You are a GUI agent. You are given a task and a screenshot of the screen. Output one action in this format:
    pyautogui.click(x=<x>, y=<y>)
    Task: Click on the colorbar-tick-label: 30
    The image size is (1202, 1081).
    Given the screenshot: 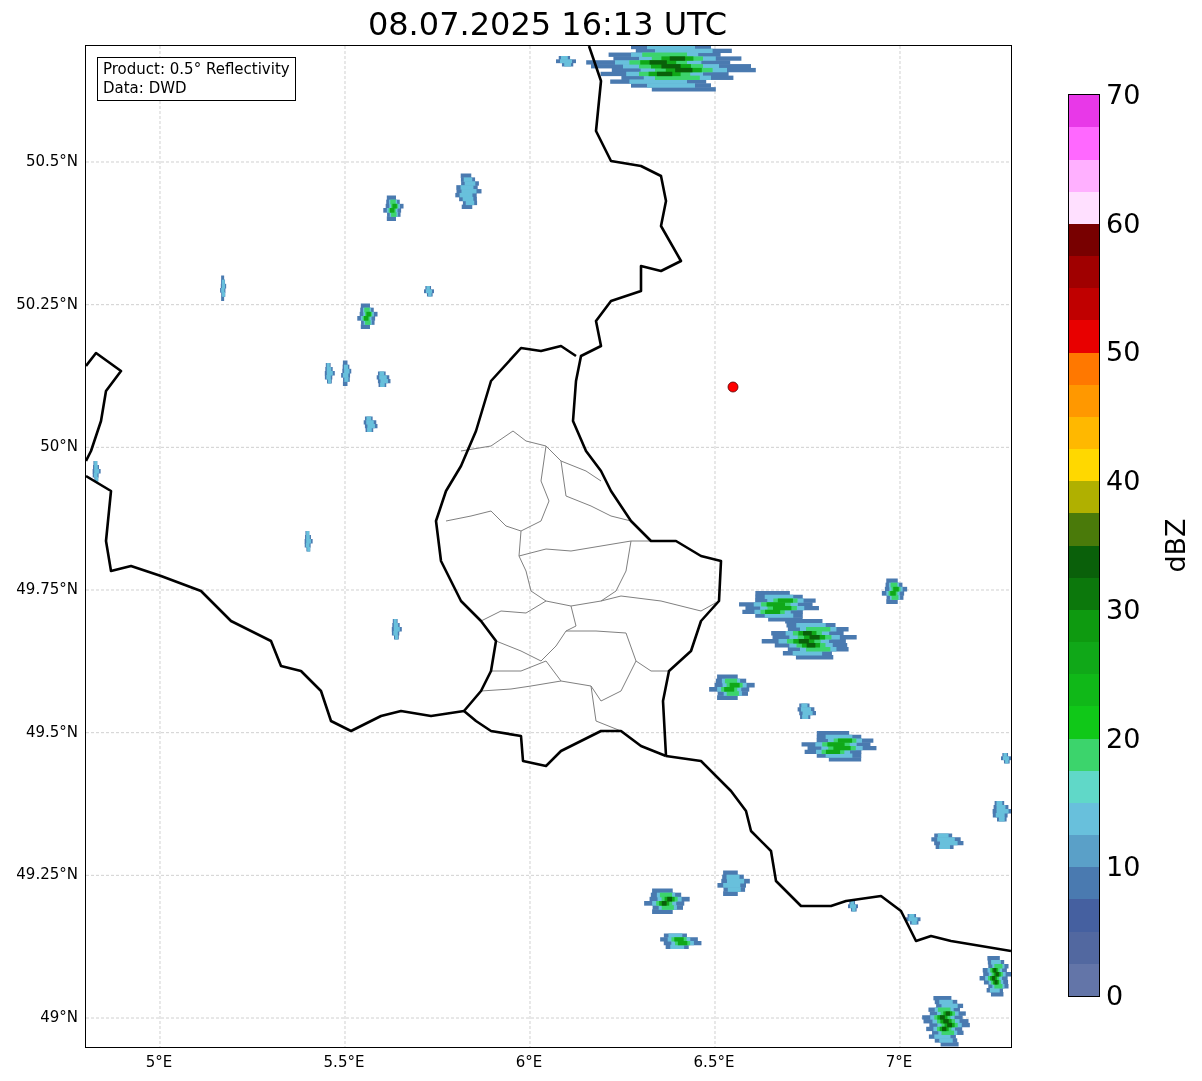 What is the action you would take?
    pyautogui.click(x=1123, y=609)
    